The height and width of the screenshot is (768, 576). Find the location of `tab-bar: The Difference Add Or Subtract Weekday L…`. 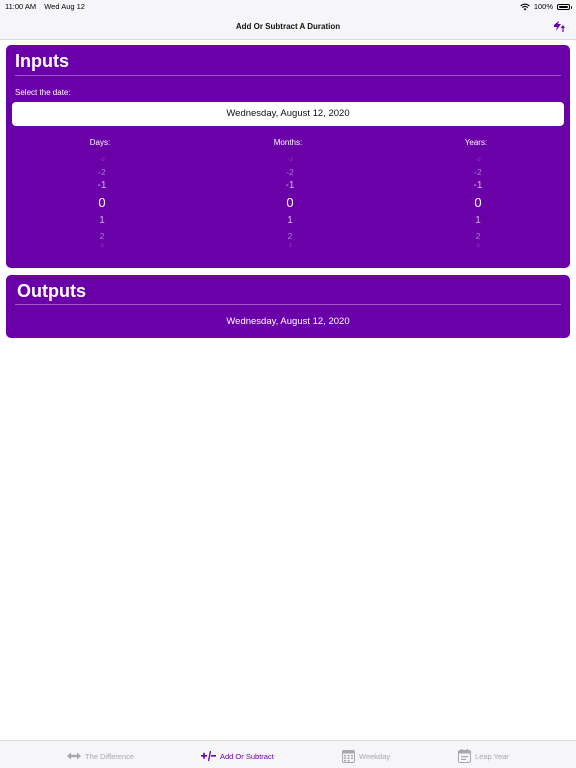

tab-bar: The Difference Add Or Subtract Weekday L… is located at coordinates (288, 754).